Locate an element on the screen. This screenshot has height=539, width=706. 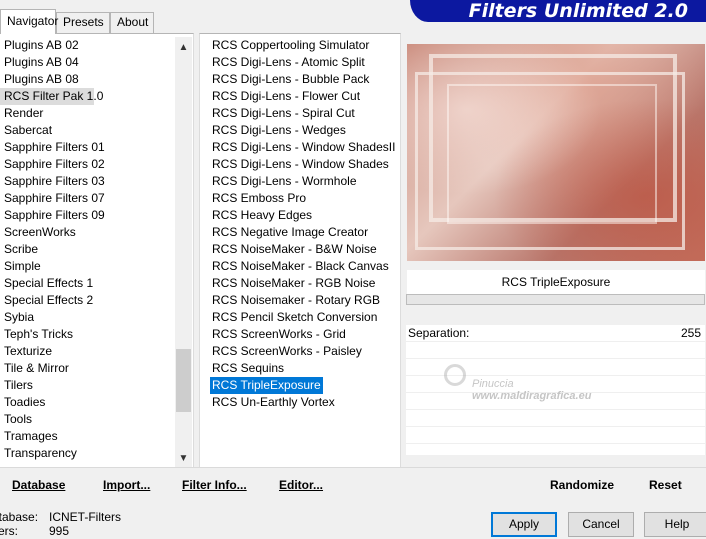
status-filters: lters: 995 is located at coordinates (100, 531).